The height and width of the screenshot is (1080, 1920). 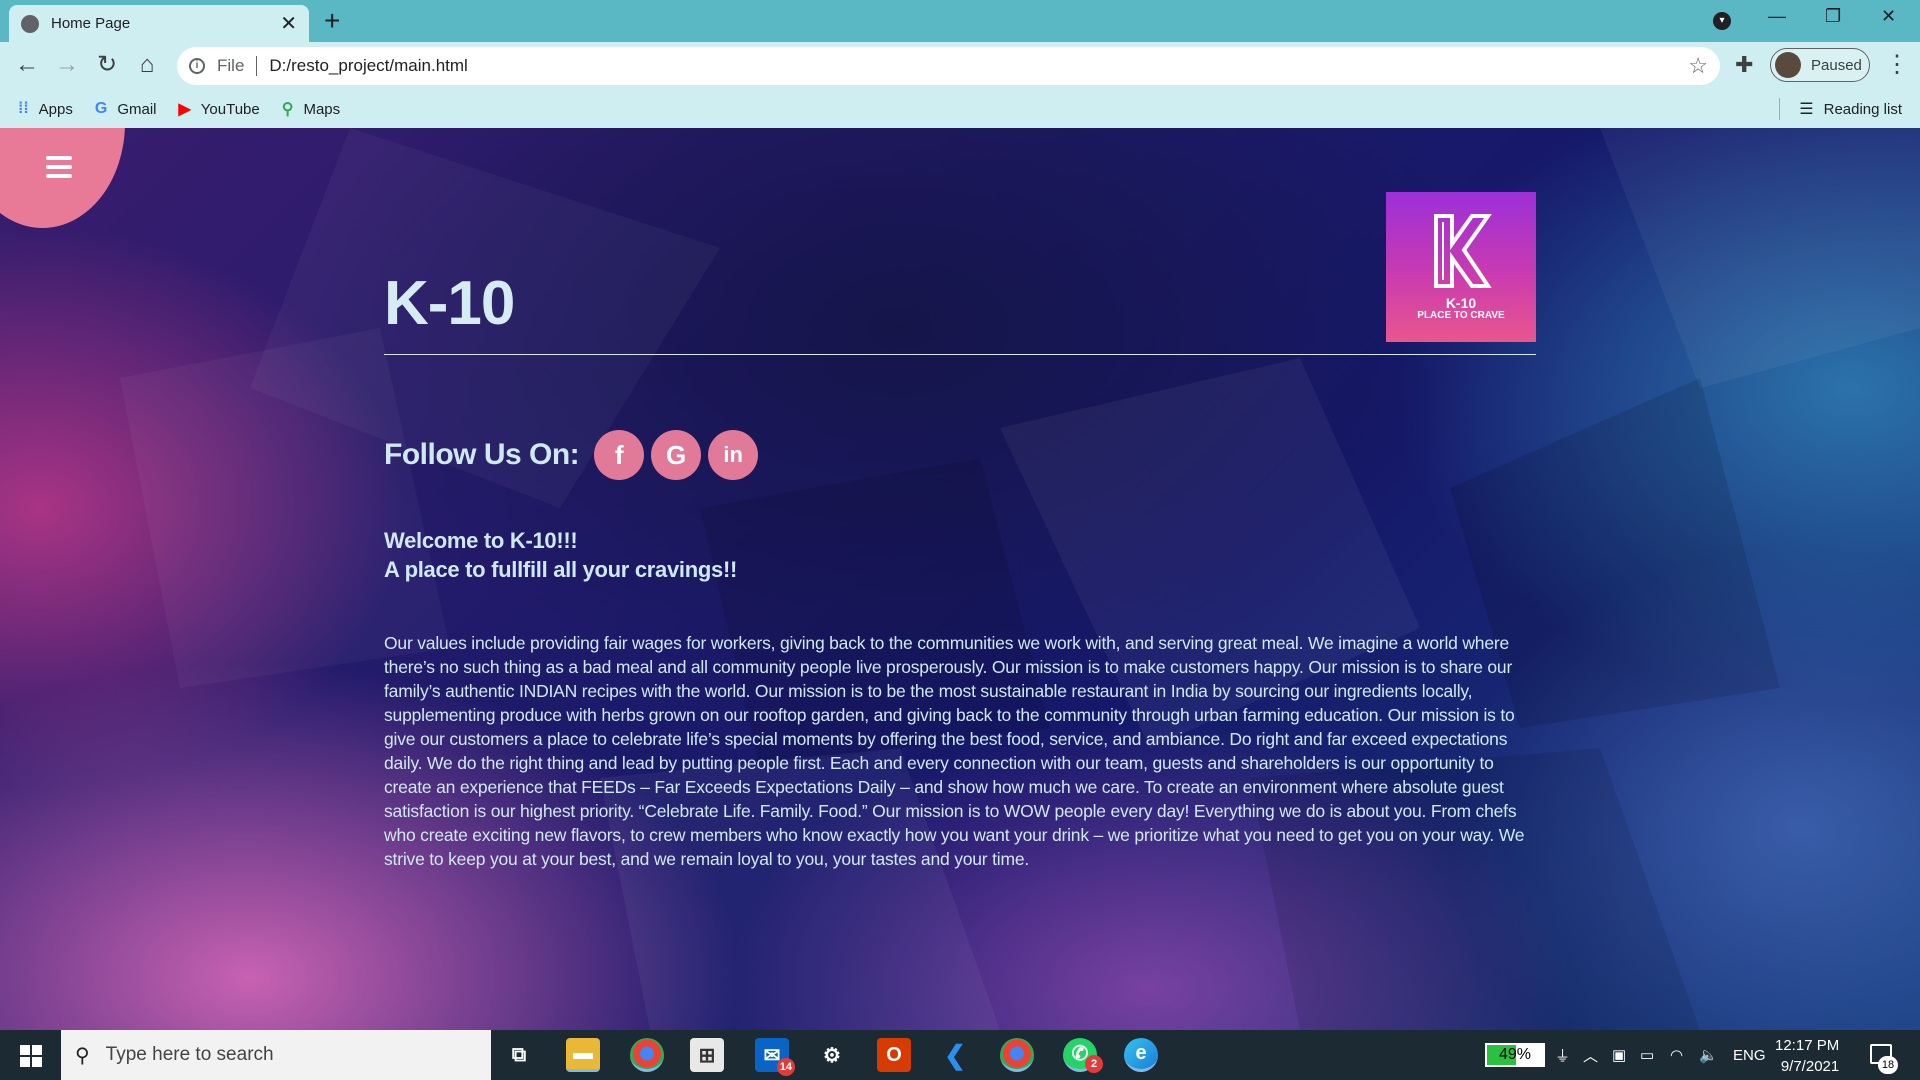 What do you see at coordinates (1897, 64) in the screenshot?
I see `chrome-menu-icon: ⋮` at bounding box center [1897, 64].